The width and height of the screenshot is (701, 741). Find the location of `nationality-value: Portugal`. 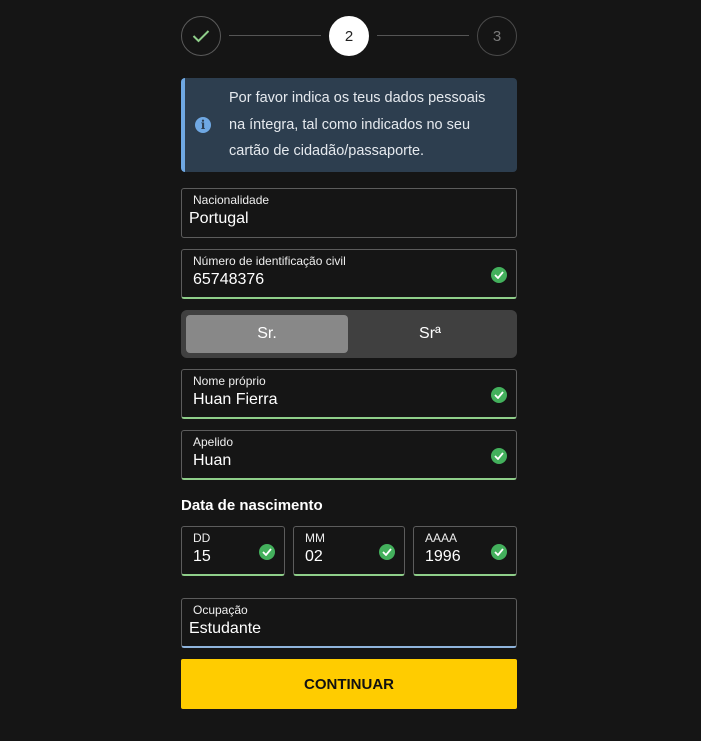

nationality-value: Portugal is located at coordinates (219, 218).